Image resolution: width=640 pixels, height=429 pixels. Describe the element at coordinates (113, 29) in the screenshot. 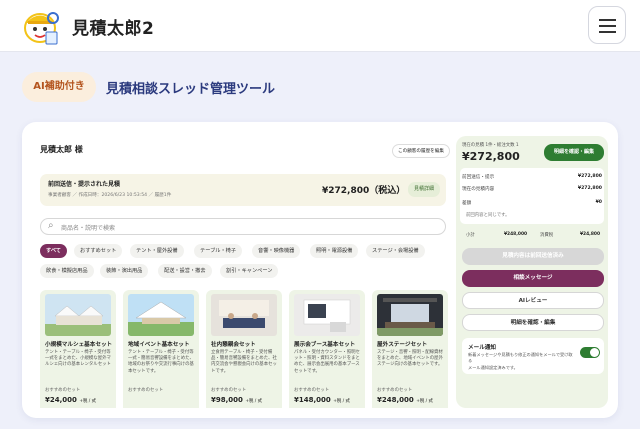

I see `brand-name: 見積太郎2` at that location.